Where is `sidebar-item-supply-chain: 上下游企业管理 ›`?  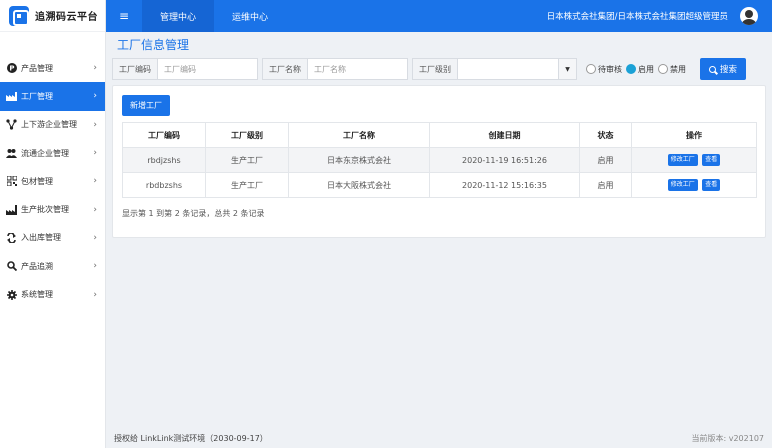
sidebar-item-supply-chain: 上下游企业管理 › is located at coordinates (52, 125).